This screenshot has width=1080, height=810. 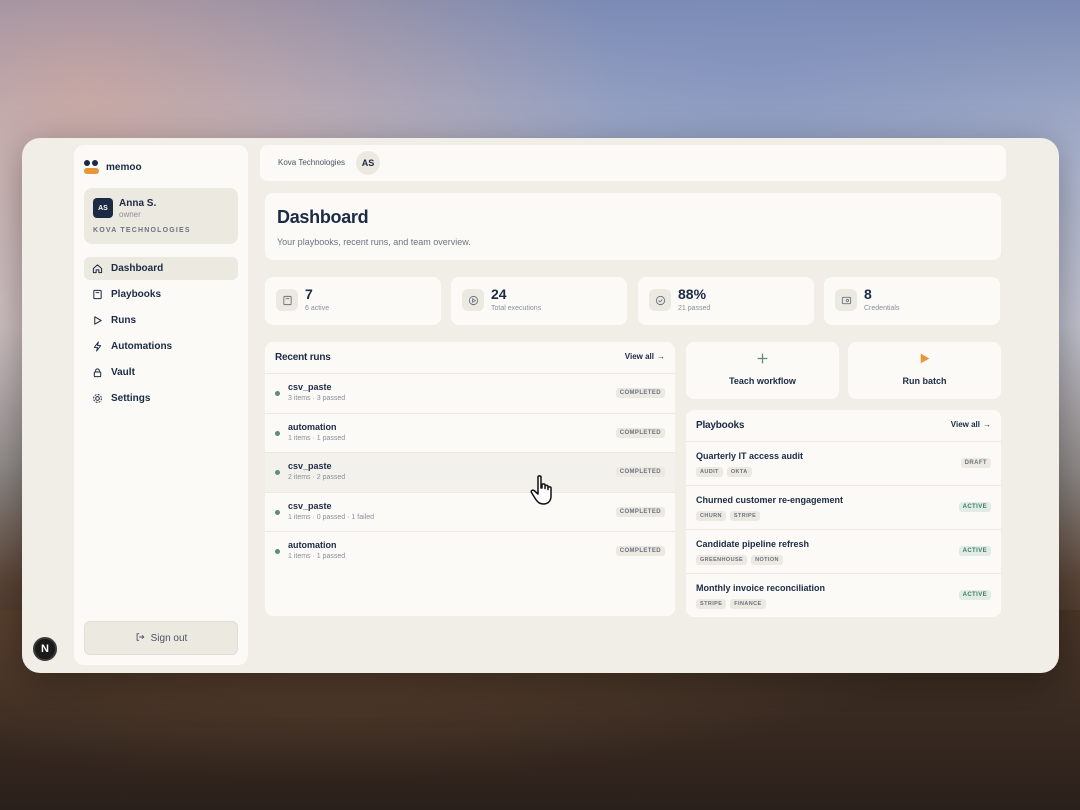 I want to click on sign-out-label: Sign out, so click(x=169, y=638).